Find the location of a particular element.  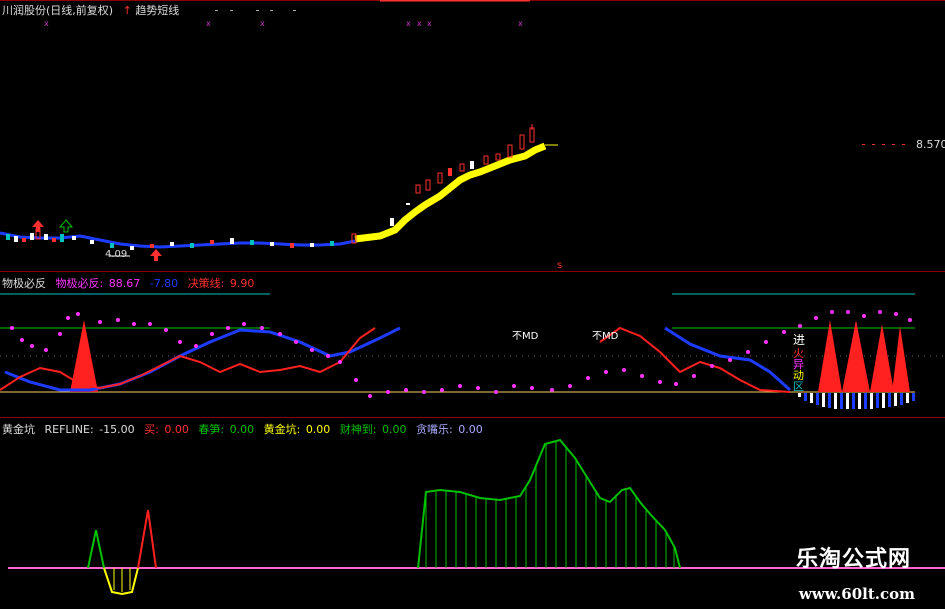

yellow-trough-bars is located at coordinates (122, 580).